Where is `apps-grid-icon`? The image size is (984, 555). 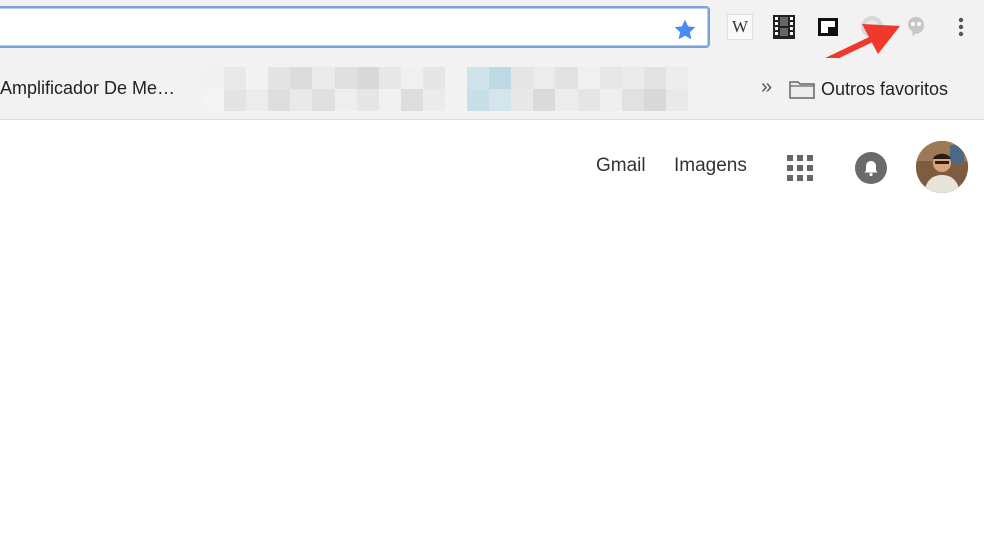 apps-grid-icon is located at coordinates (800, 168).